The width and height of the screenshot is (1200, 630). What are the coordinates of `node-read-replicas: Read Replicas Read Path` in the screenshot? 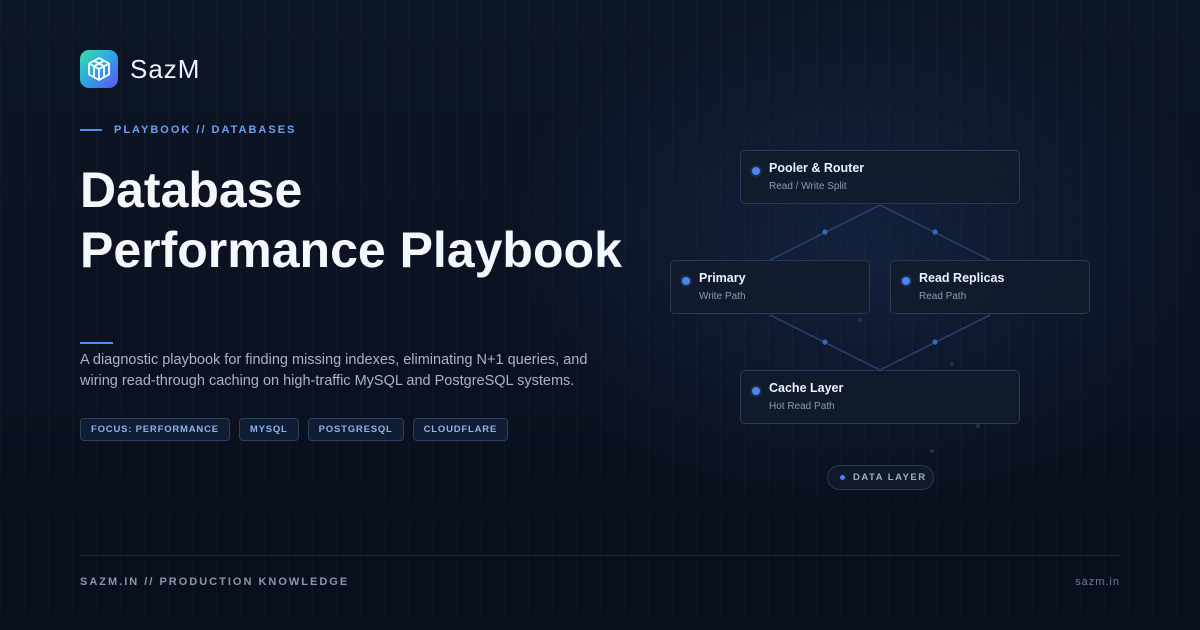 It's located at (990, 287).